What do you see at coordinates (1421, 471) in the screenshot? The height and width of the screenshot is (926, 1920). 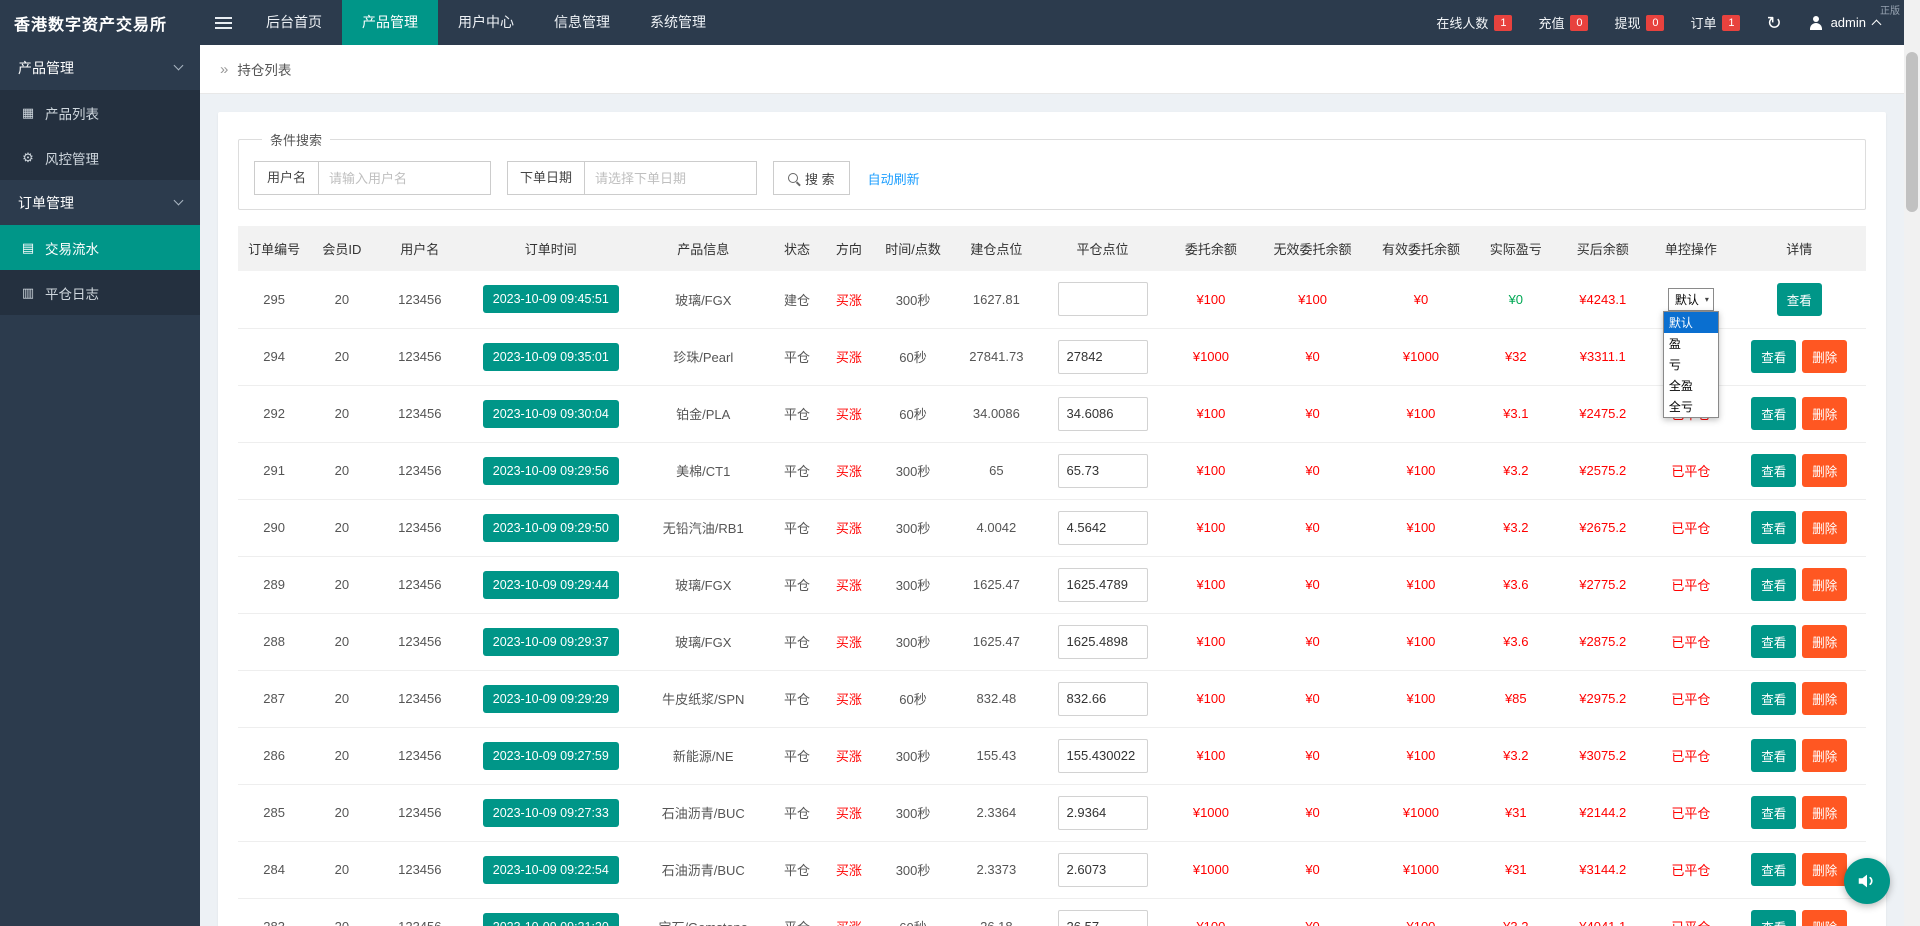 I see `valid-entrust-balance: ¥100` at bounding box center [1421, 471].